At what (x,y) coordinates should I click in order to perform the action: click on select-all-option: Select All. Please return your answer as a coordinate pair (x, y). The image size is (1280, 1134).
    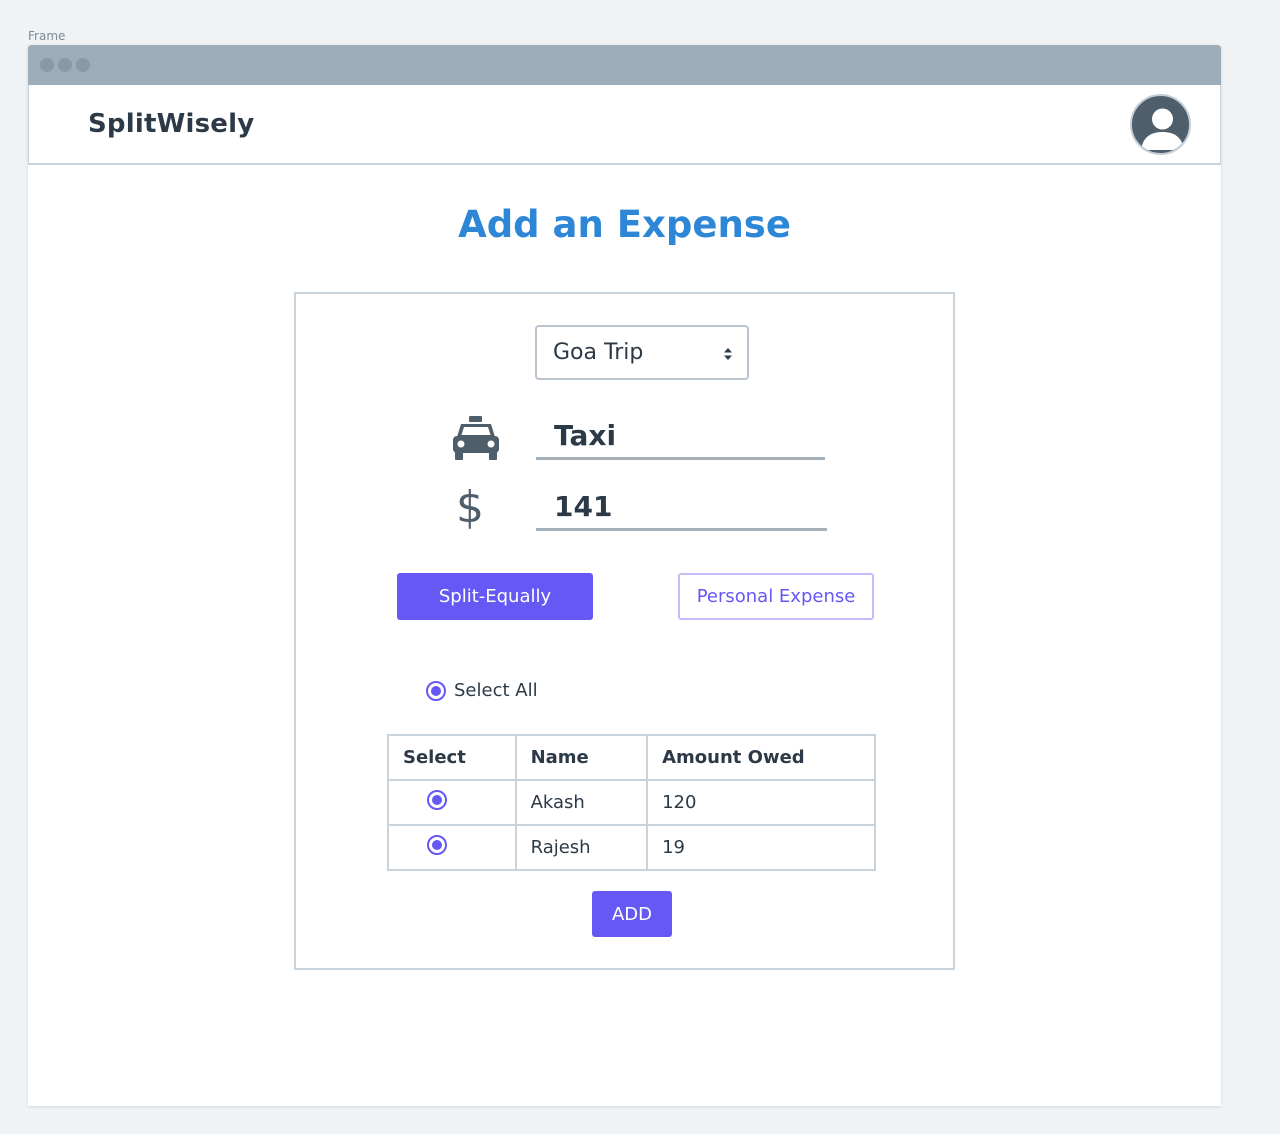
    Looking at the image, I should click on (482, 690).